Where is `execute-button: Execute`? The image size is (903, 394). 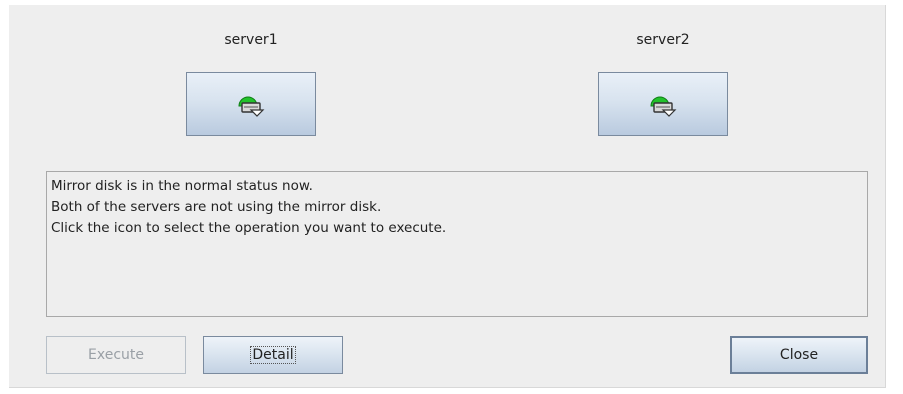 execute-button: Execute is located at coordinates (116, 355).